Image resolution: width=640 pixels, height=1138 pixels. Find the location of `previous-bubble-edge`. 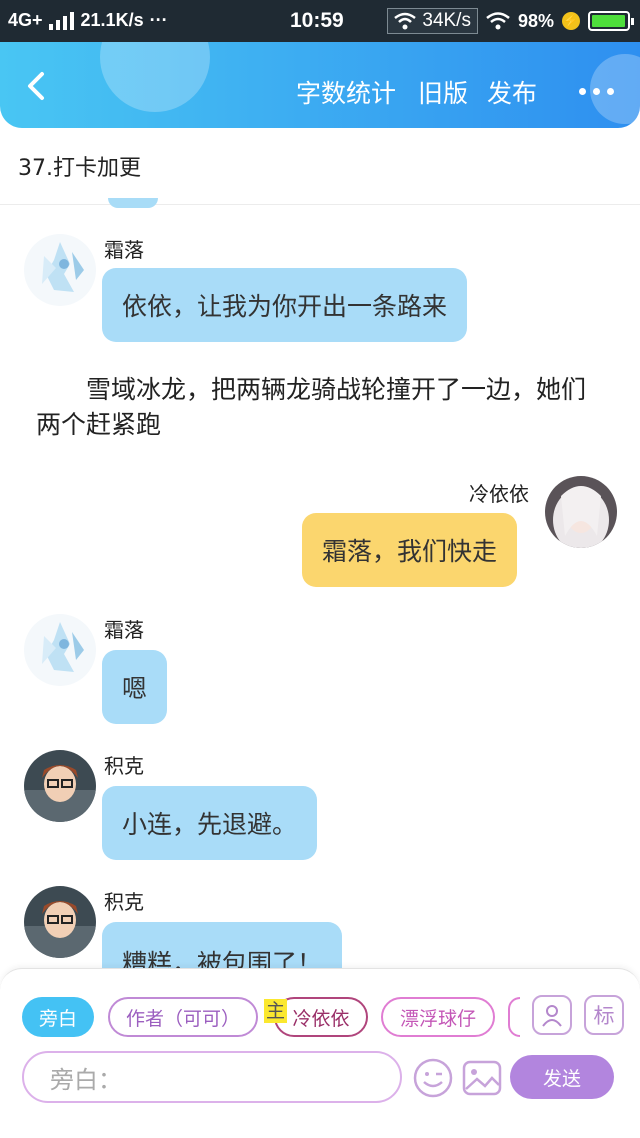

previous-bubble-edge is located at coordinates (133, 203).